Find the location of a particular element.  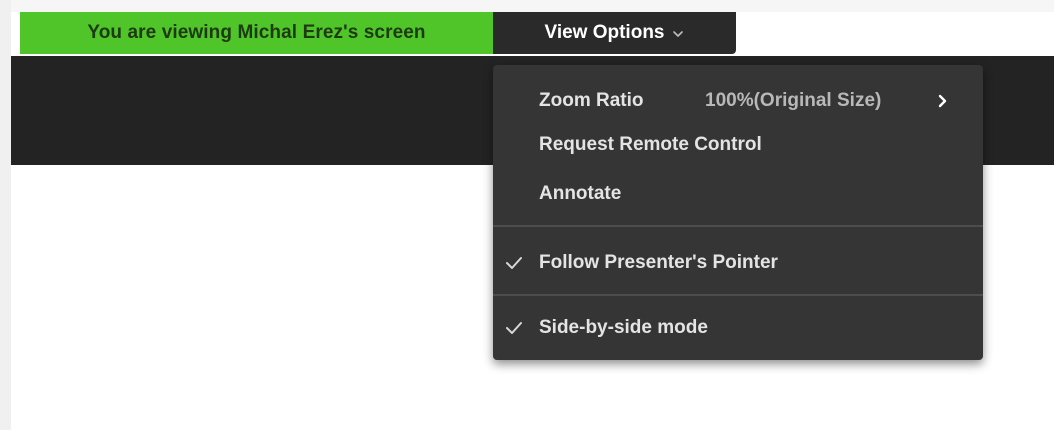

request-remote-control-label: Request Remote Control is located at coordinates (650, 144).